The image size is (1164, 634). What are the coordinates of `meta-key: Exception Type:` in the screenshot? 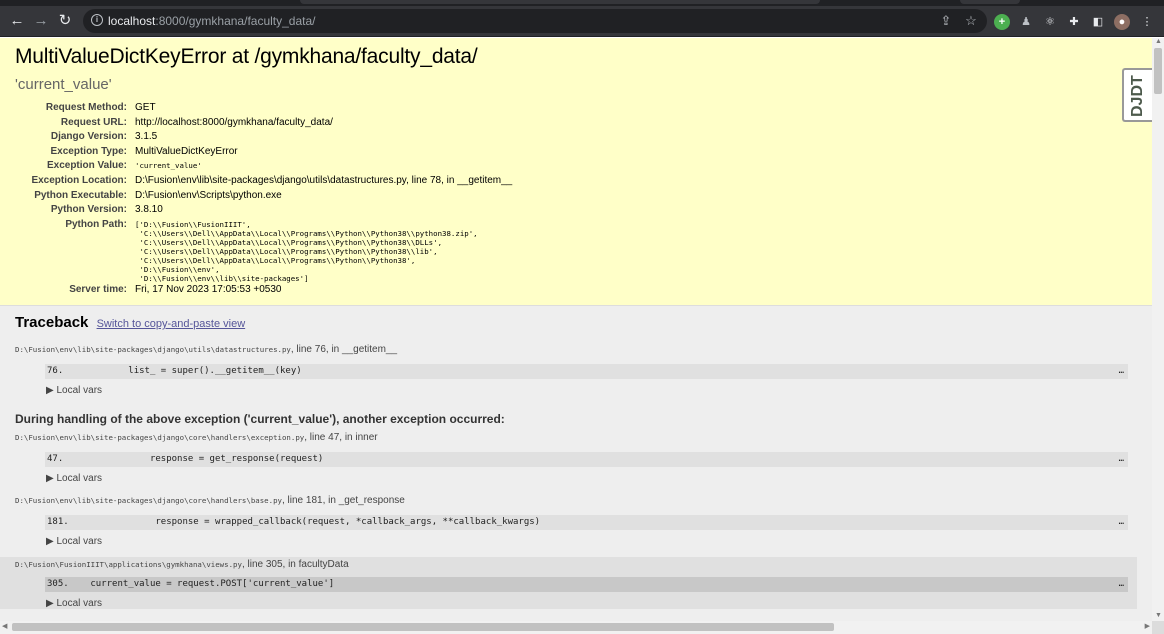 It's located at (89, 151).